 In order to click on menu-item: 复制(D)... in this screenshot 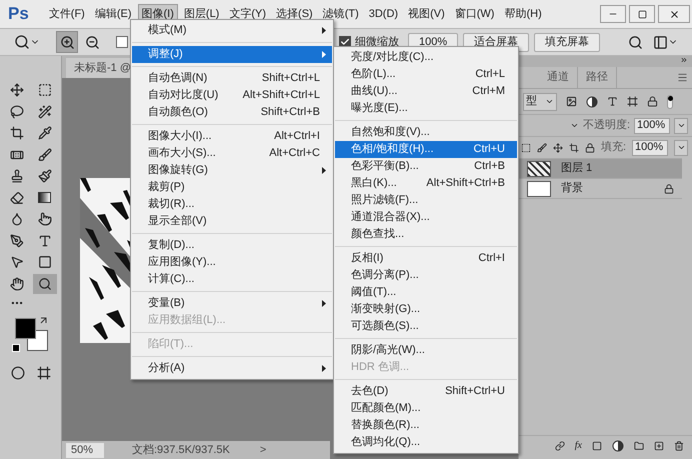, I will do `click(232, 245)`.